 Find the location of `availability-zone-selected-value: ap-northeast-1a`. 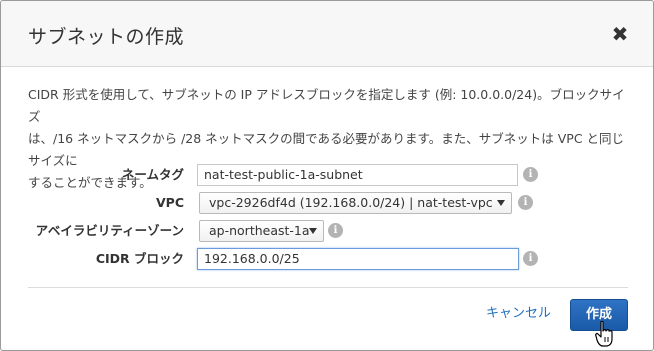

availability-zone-selected-value: ap-northeast-1a is located at coordinates (259, 230).